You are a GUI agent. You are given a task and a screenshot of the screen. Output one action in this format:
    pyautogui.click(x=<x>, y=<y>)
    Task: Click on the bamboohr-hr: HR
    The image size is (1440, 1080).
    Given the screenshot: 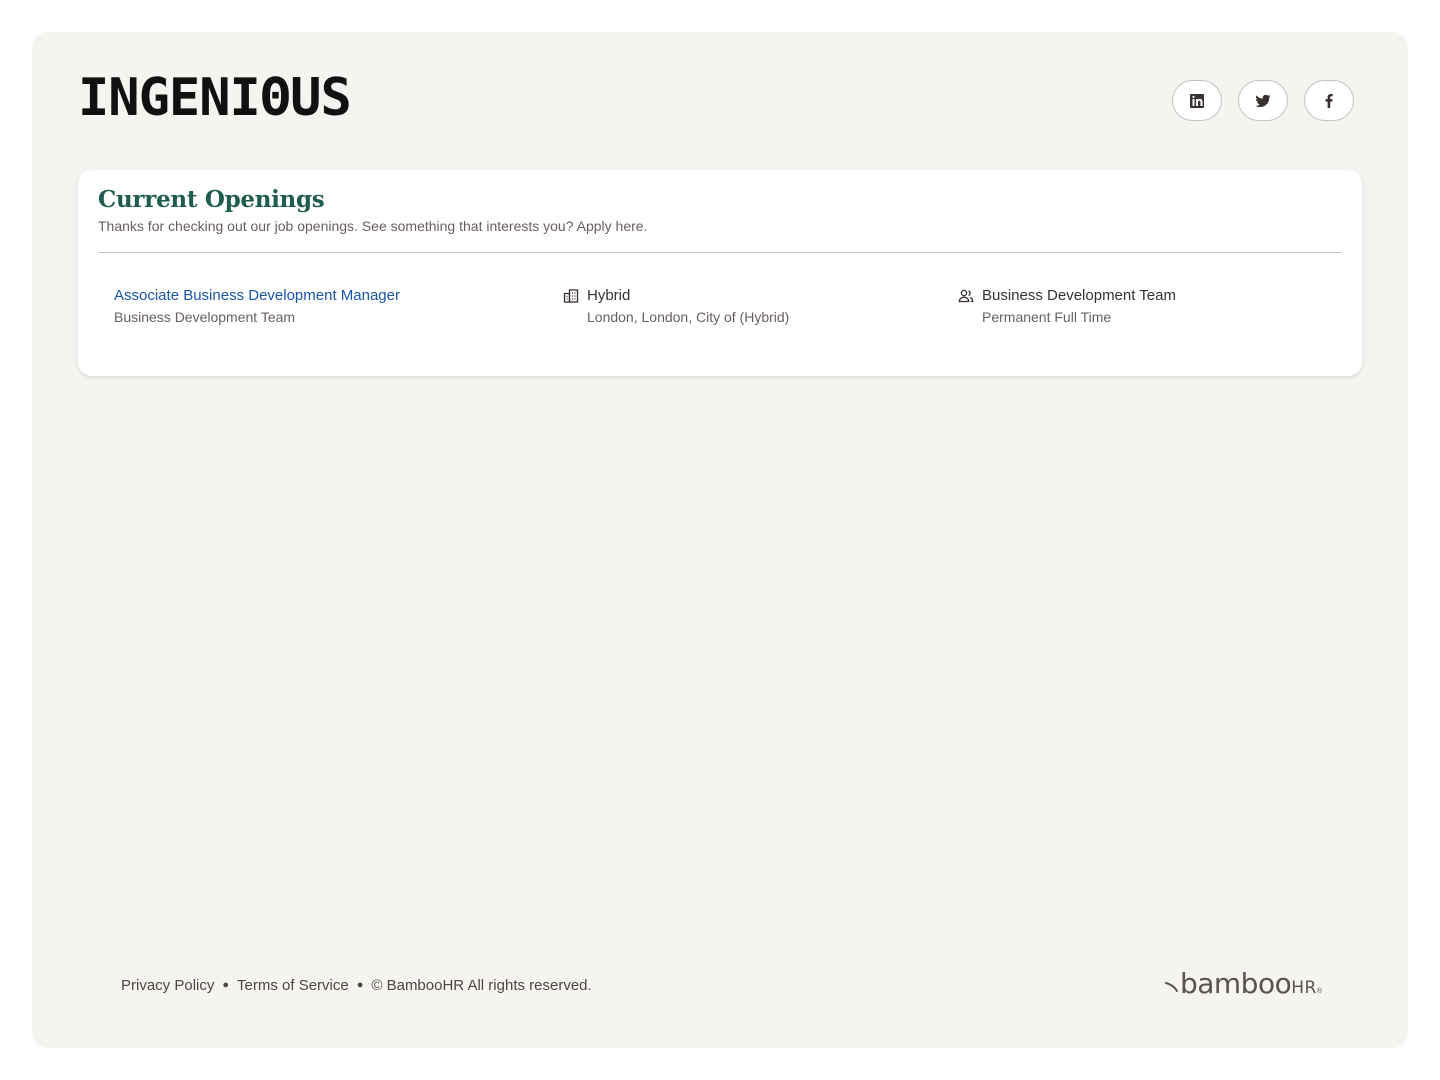 What is the action you would take?
    pyautogui.click(x=1304, y=988)
    